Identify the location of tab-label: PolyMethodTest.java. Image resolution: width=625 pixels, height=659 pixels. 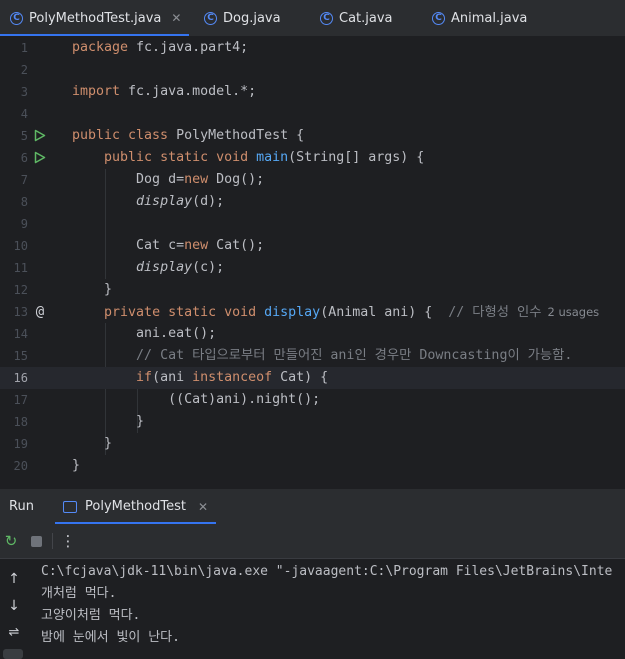
(95, 18).